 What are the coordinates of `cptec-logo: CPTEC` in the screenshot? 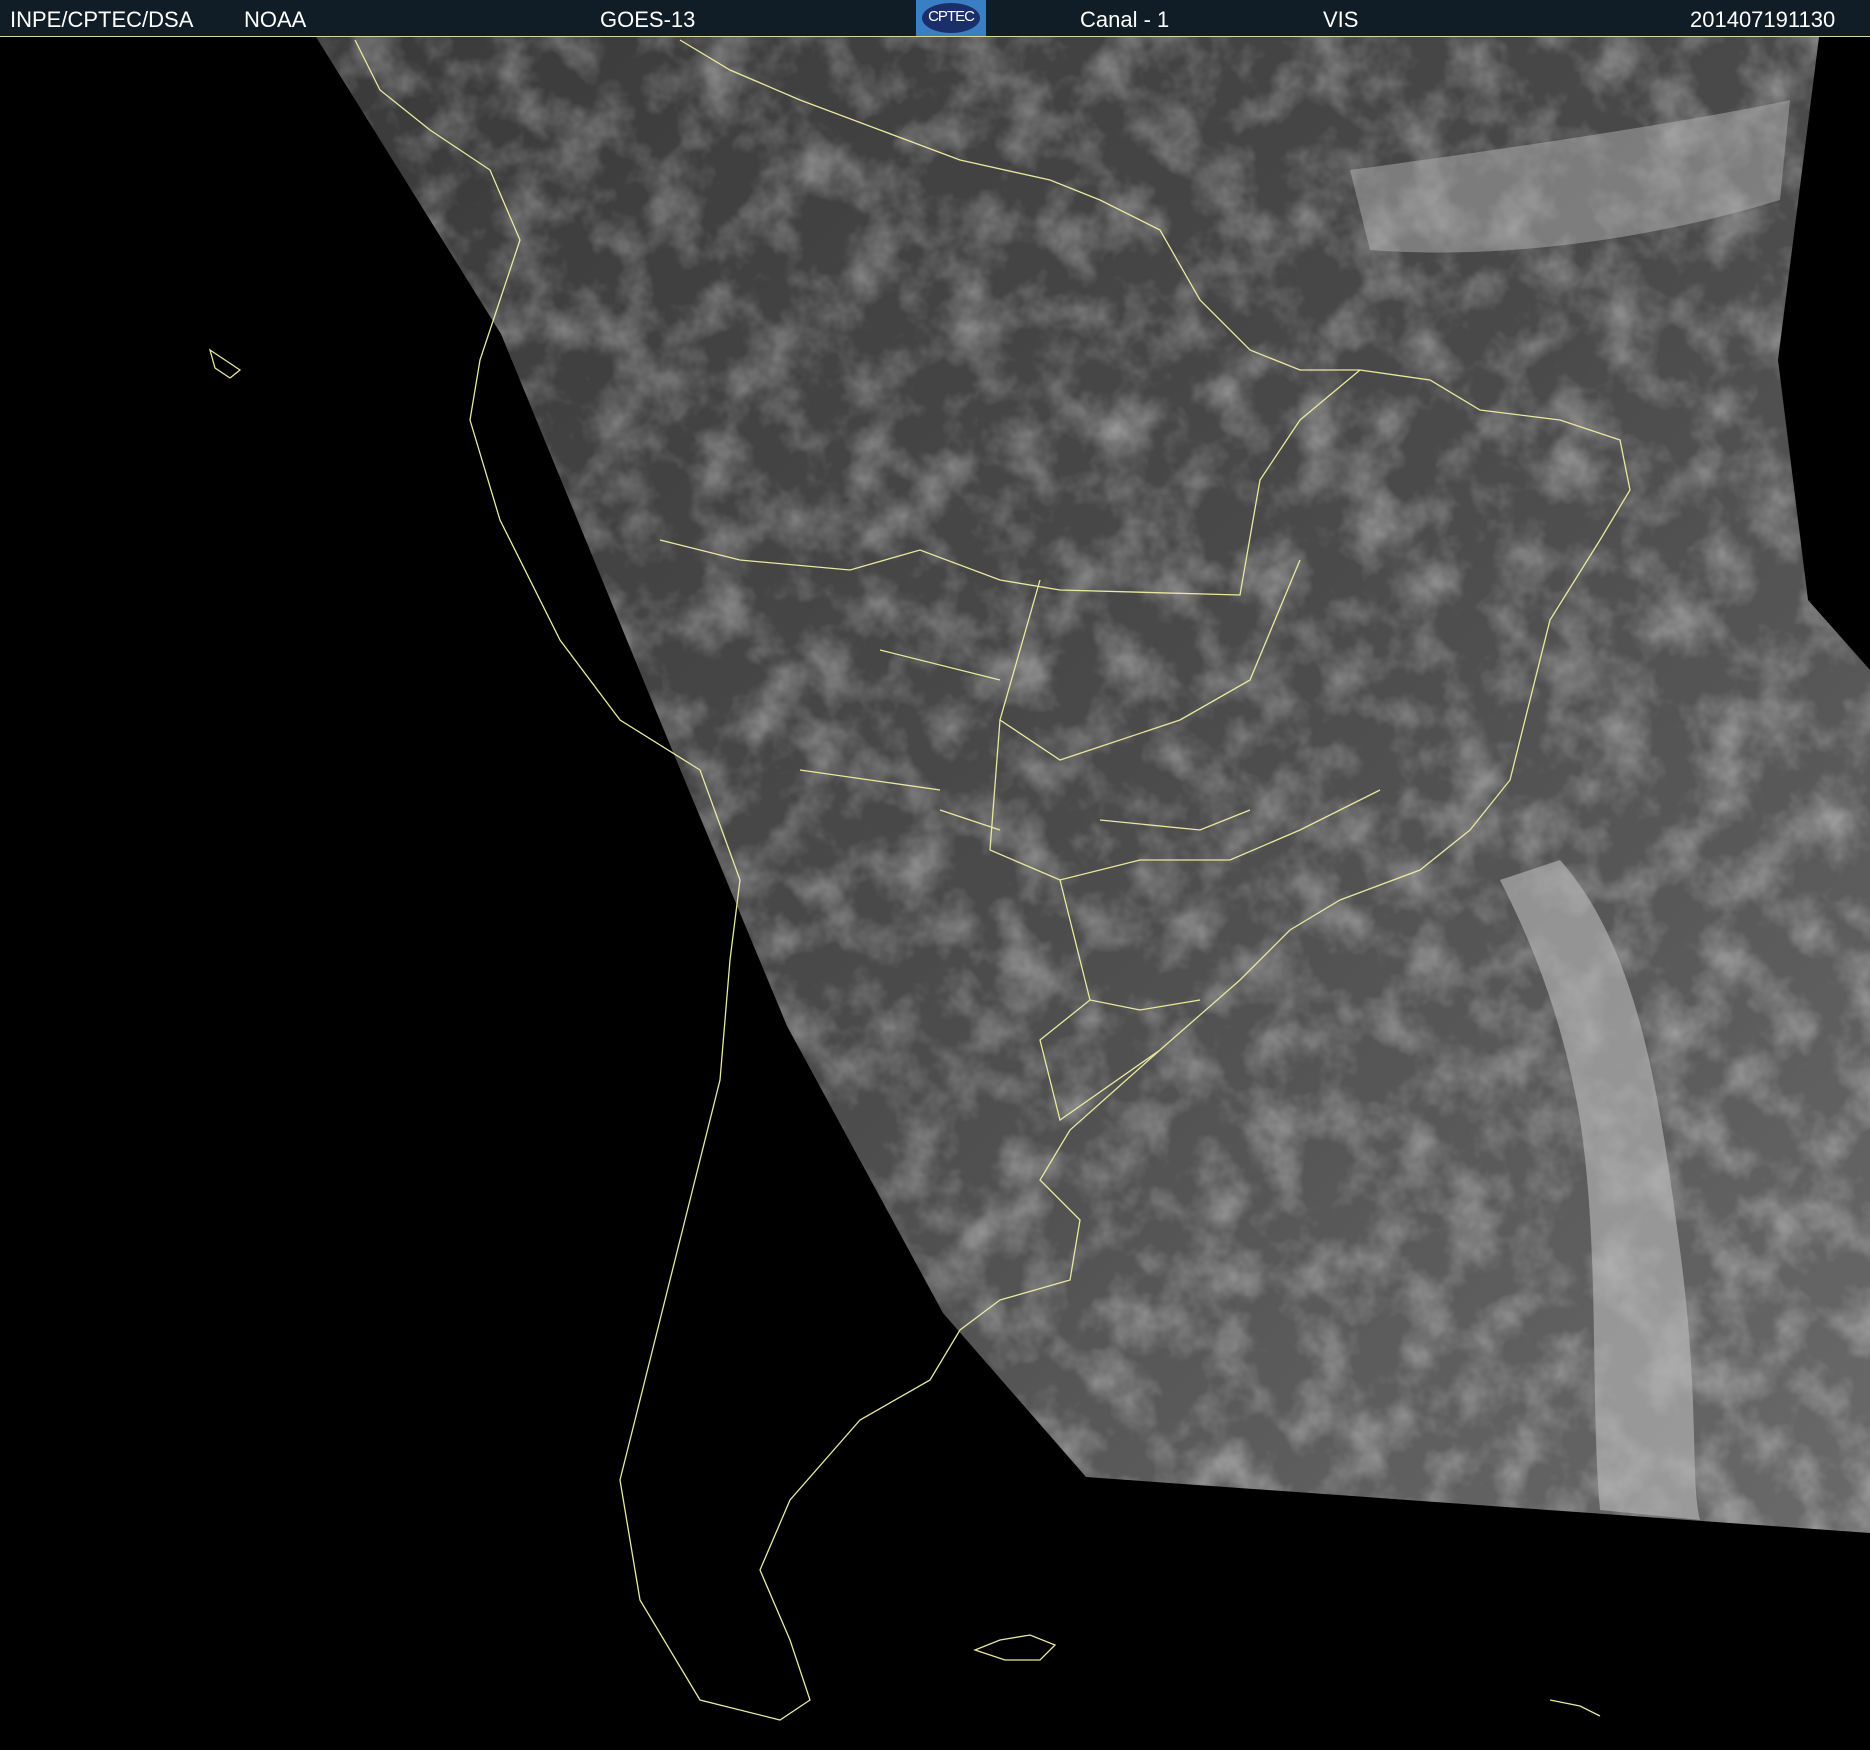 It's located at (951, 18).